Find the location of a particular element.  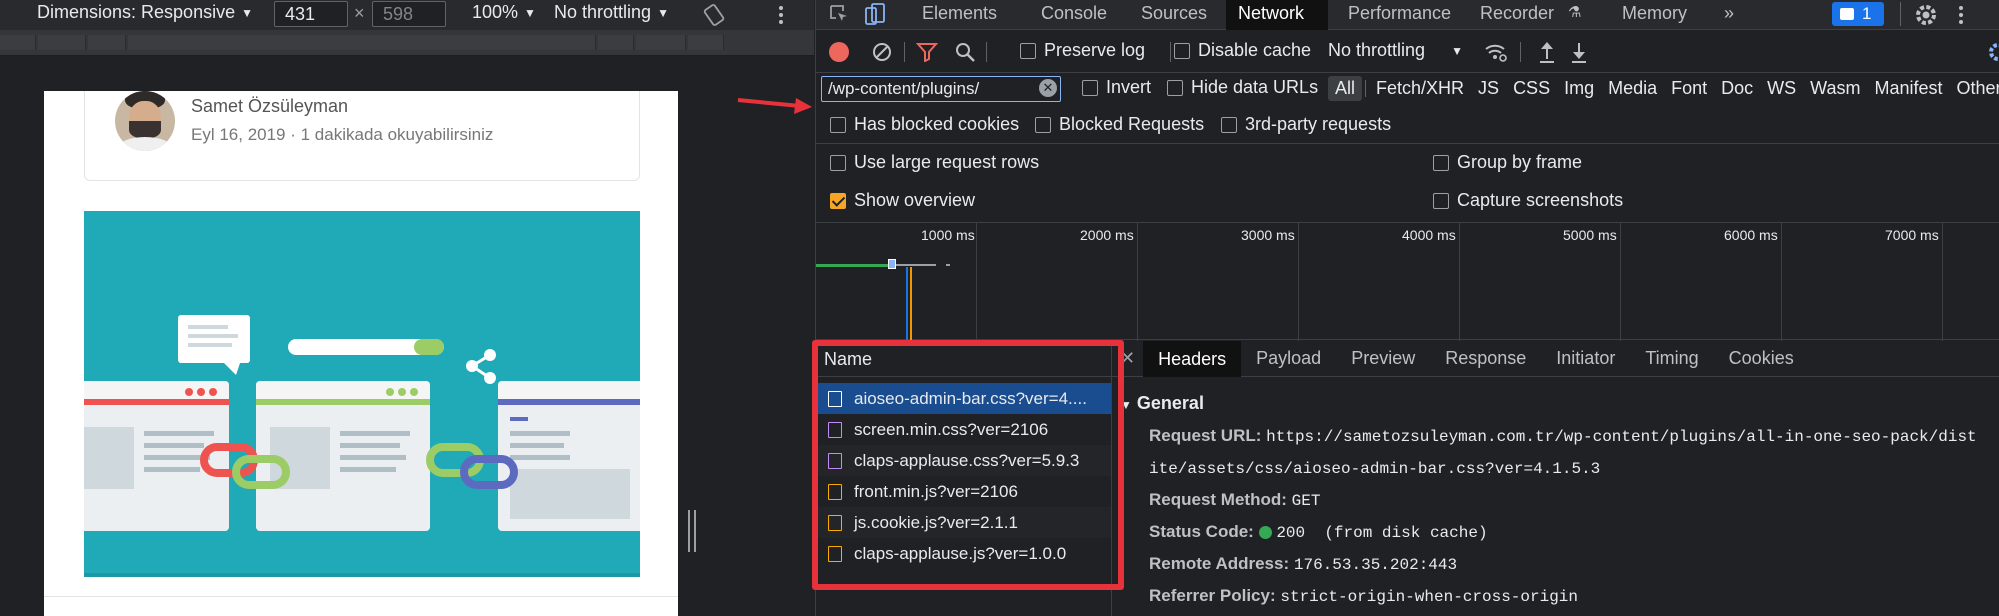

general-section-toggle: ▼ General is located at coordinates (1162, 403).